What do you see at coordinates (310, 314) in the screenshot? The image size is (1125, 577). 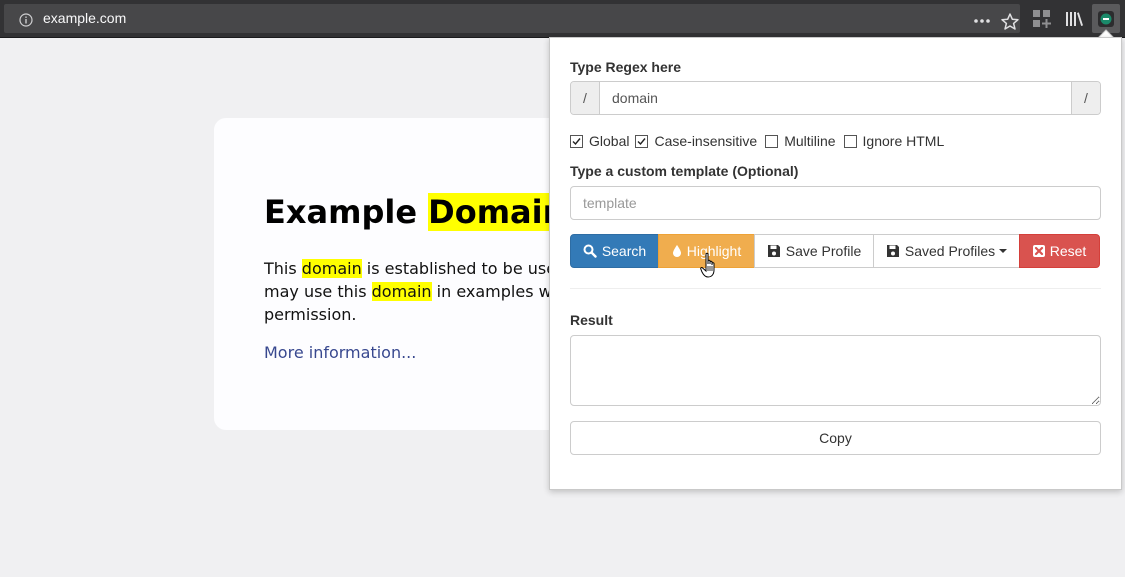 I see `text-fragment: permission.` at bounding box center [310, 314].